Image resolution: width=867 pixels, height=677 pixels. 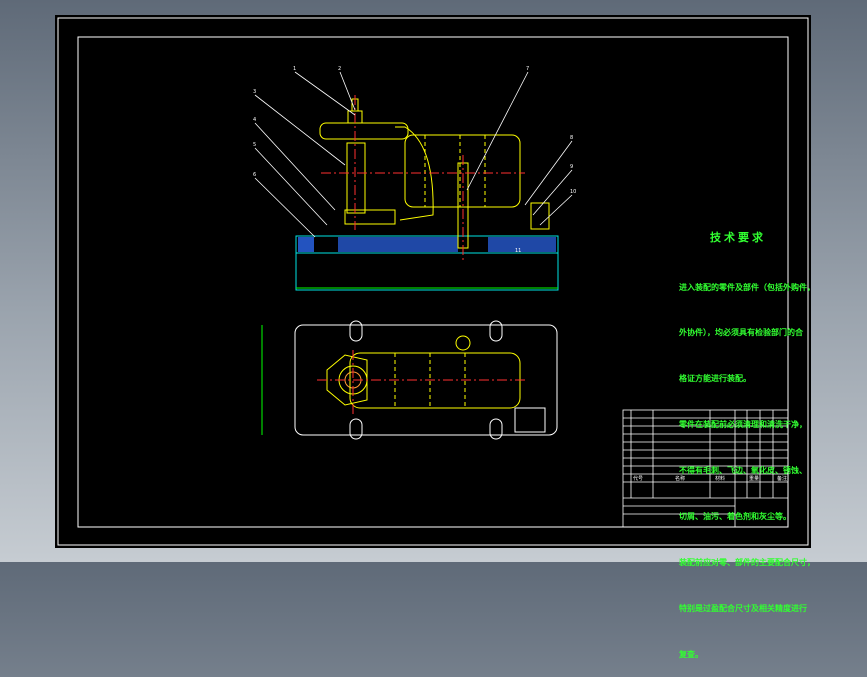 I want to click on workpiece-hidden-lines, so click(x=455, y=171).